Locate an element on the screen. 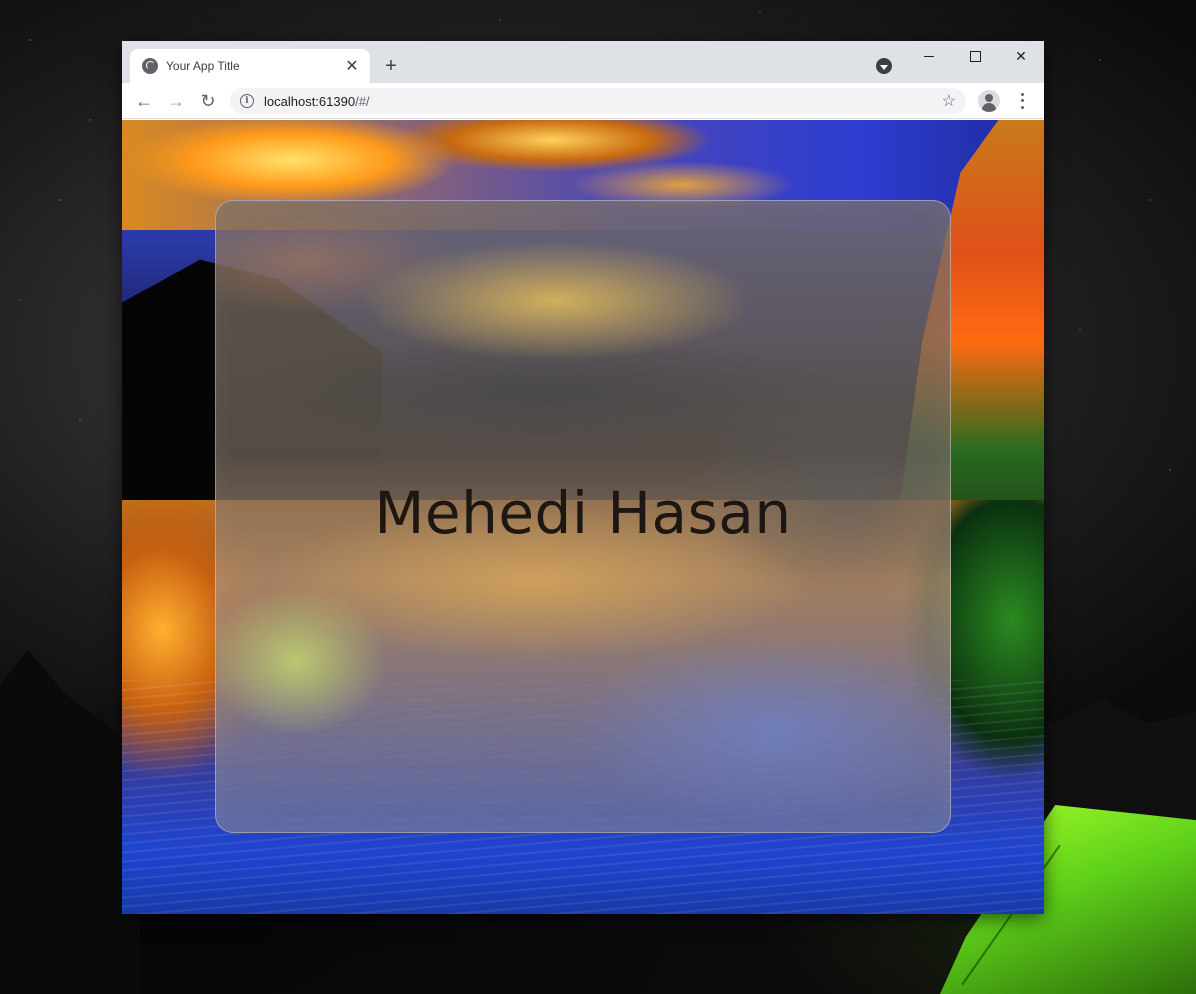  kebab-menu-icon is located at coordinates (1022, 101).